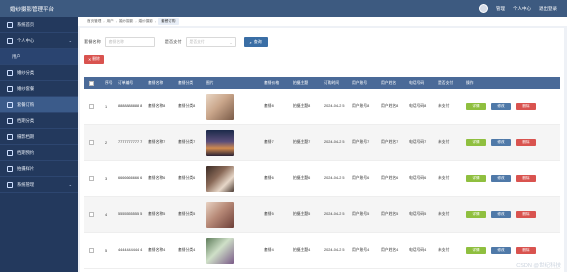  I want to click on row-phone: 电话号码5, so click(418, 214).